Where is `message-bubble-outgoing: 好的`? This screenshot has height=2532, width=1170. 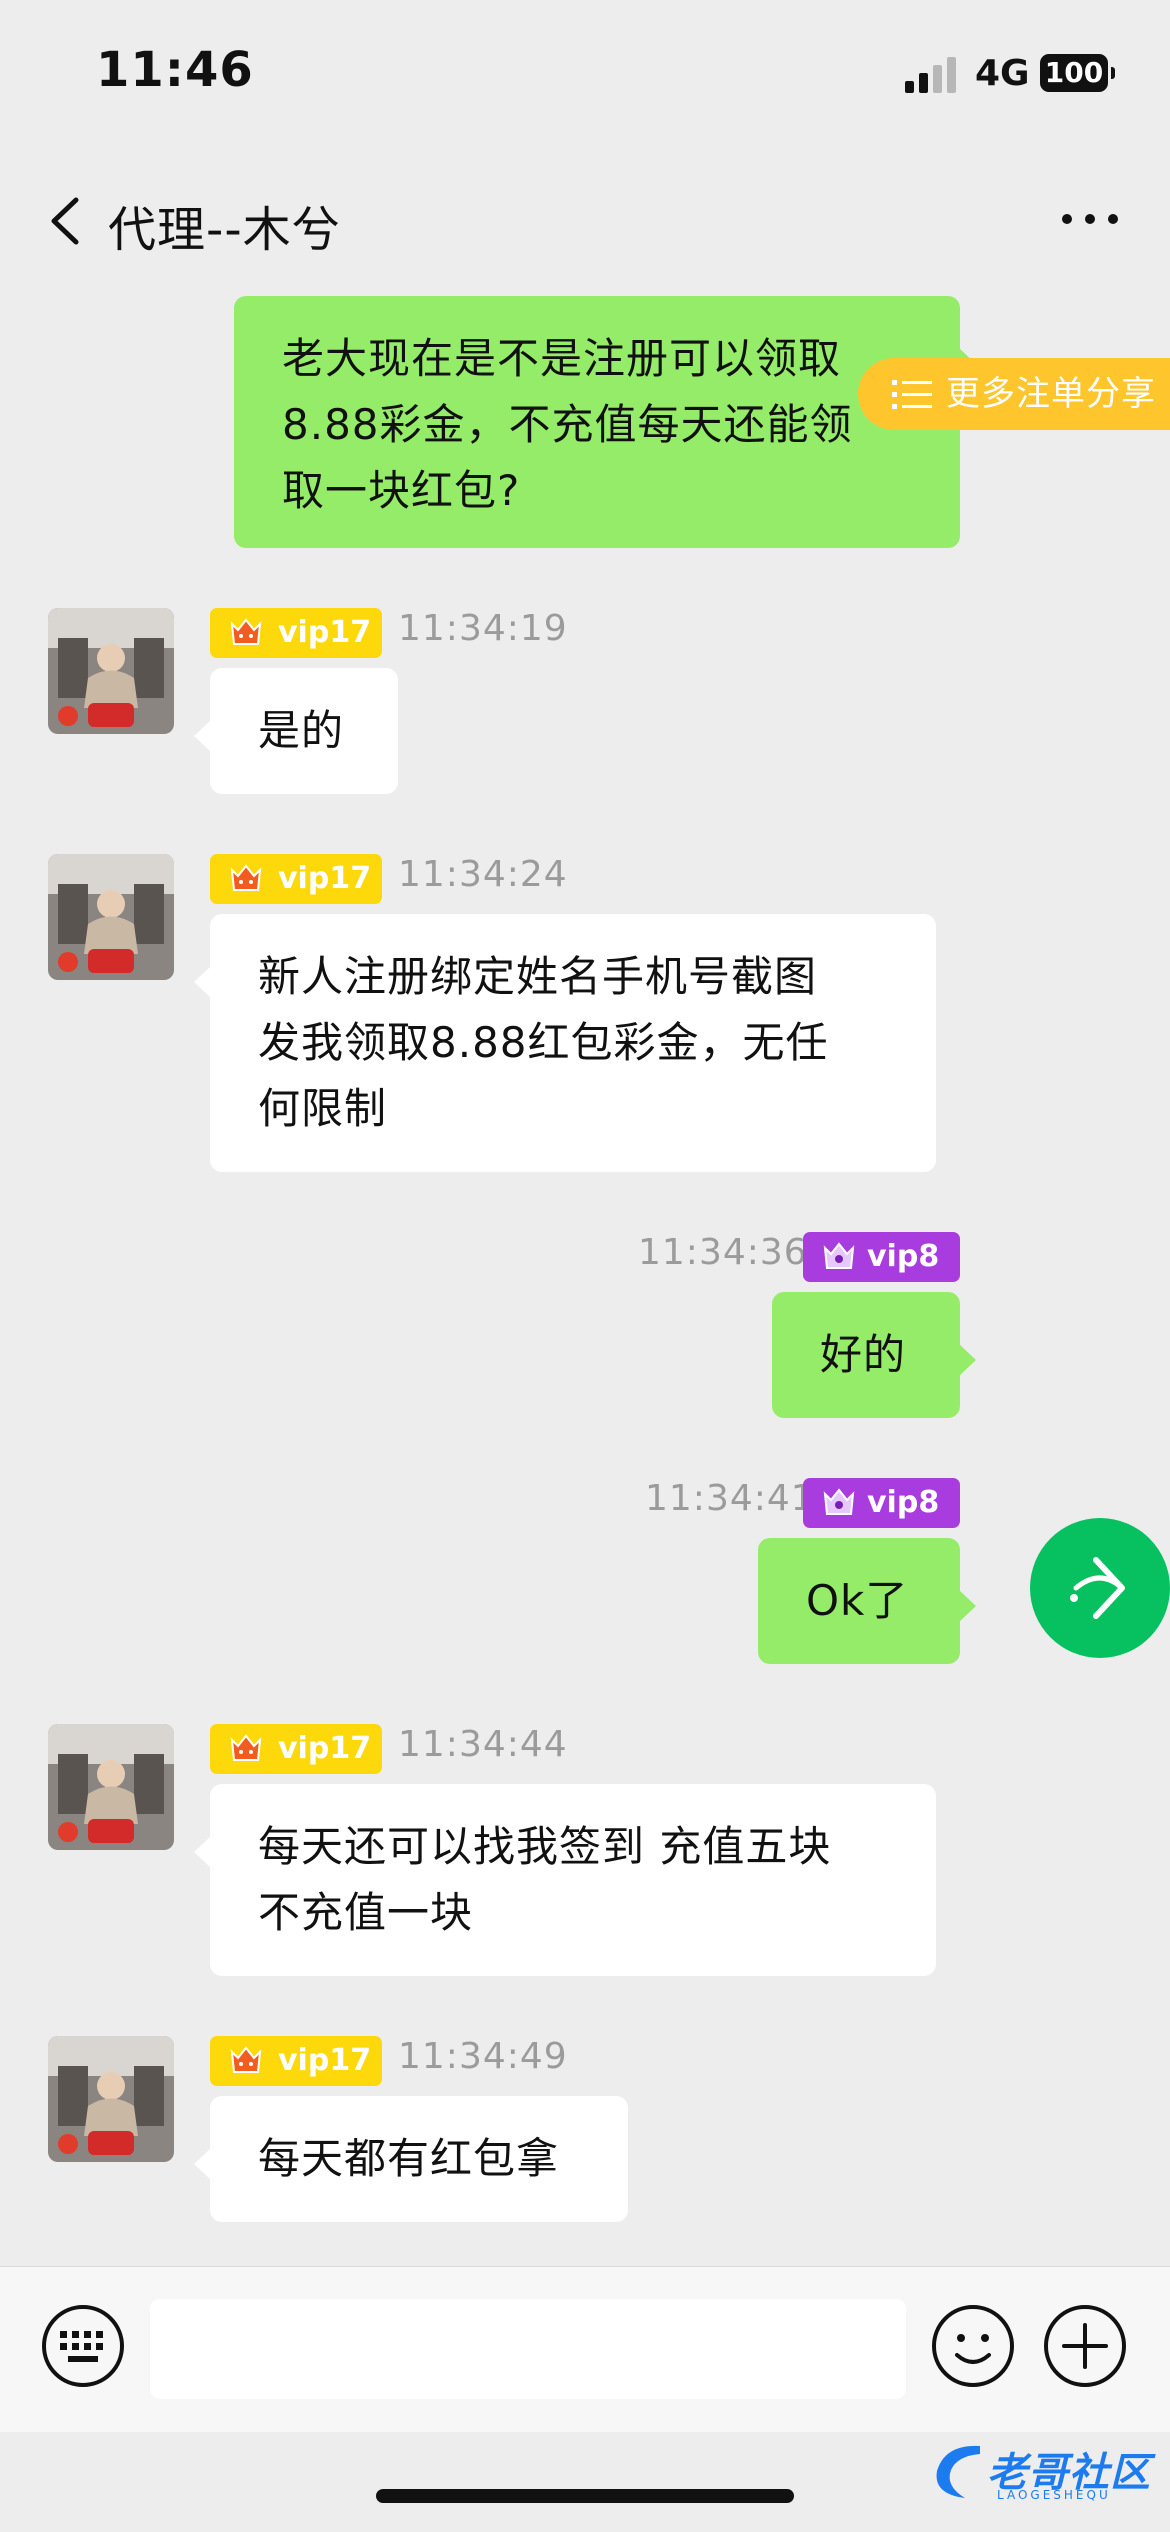
message-bubble-outgoing: 好的 is located at coordinates (874, 1355).